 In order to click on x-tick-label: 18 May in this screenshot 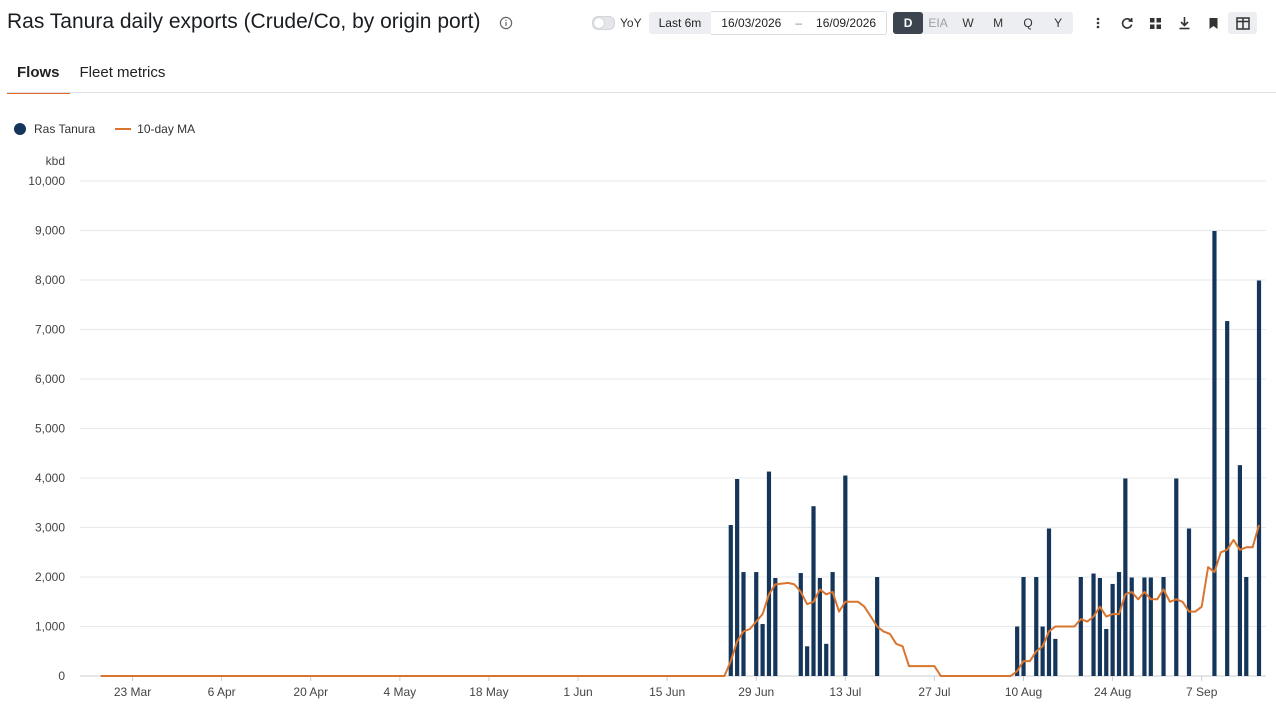, I will do `click(488, 692)`.